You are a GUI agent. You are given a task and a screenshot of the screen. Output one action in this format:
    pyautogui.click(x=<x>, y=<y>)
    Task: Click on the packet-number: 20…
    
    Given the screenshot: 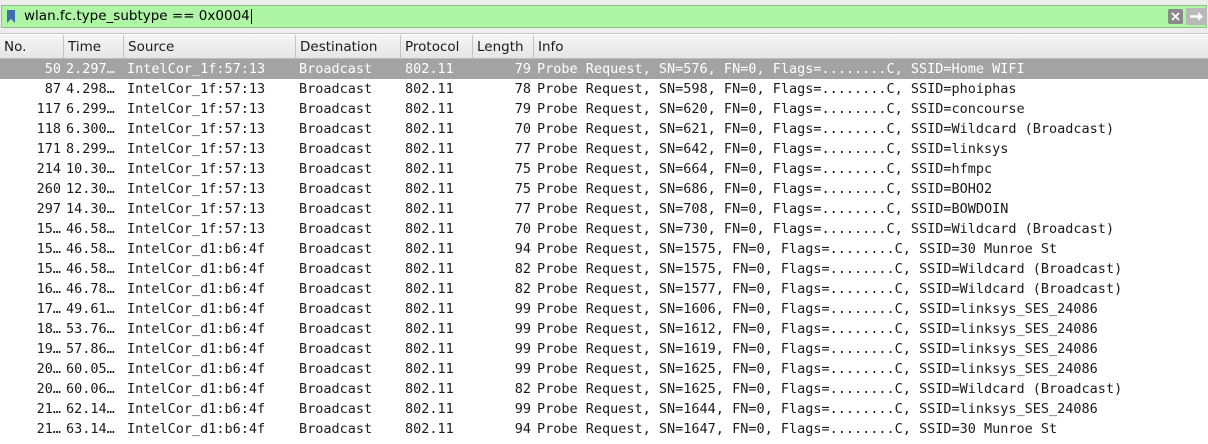 What is the action you would take?
    pyautogui.click(x=48, y=369)
    